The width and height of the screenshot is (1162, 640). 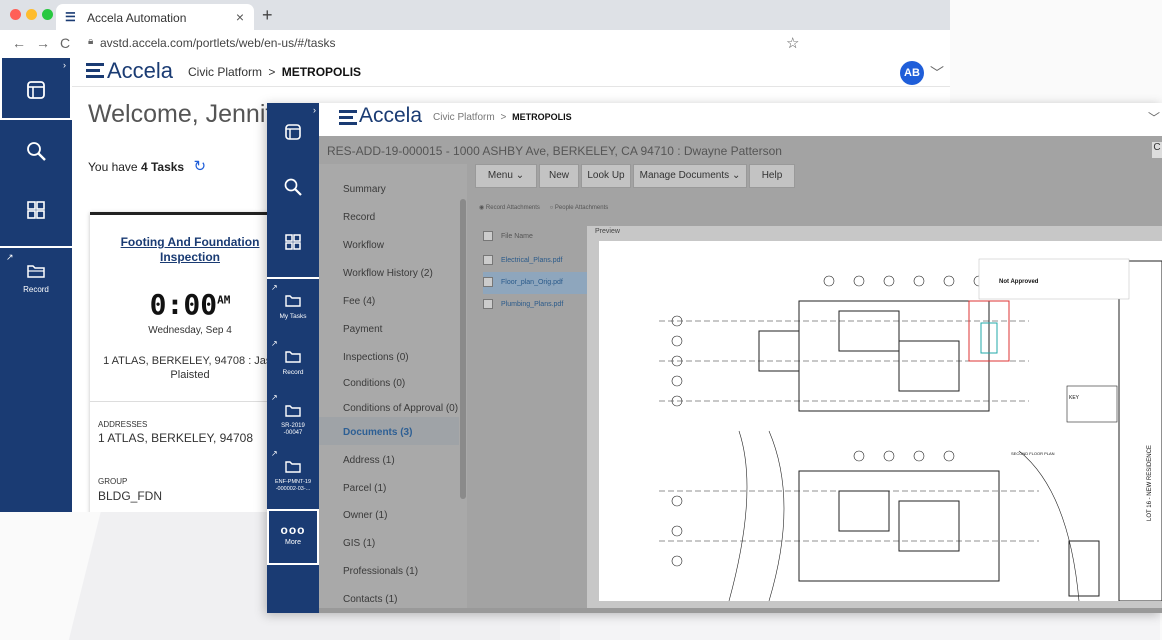 I want to click on menu-button: Menu ⌄, so click(x=506, y=176).